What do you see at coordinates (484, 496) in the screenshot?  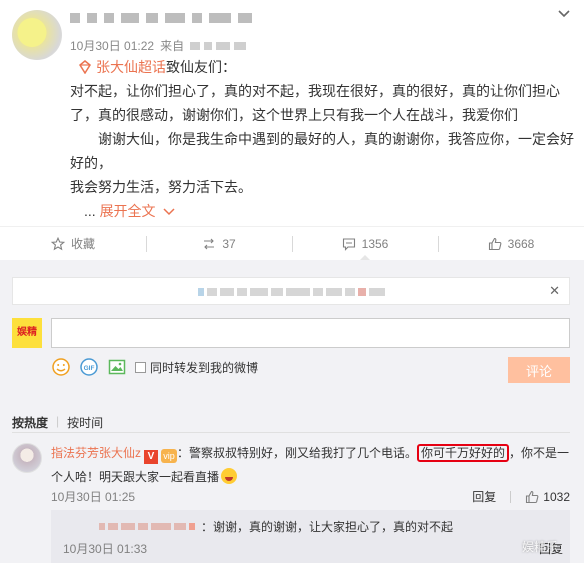 I see `reply-button: 回复` at bounding box center [484, 496].